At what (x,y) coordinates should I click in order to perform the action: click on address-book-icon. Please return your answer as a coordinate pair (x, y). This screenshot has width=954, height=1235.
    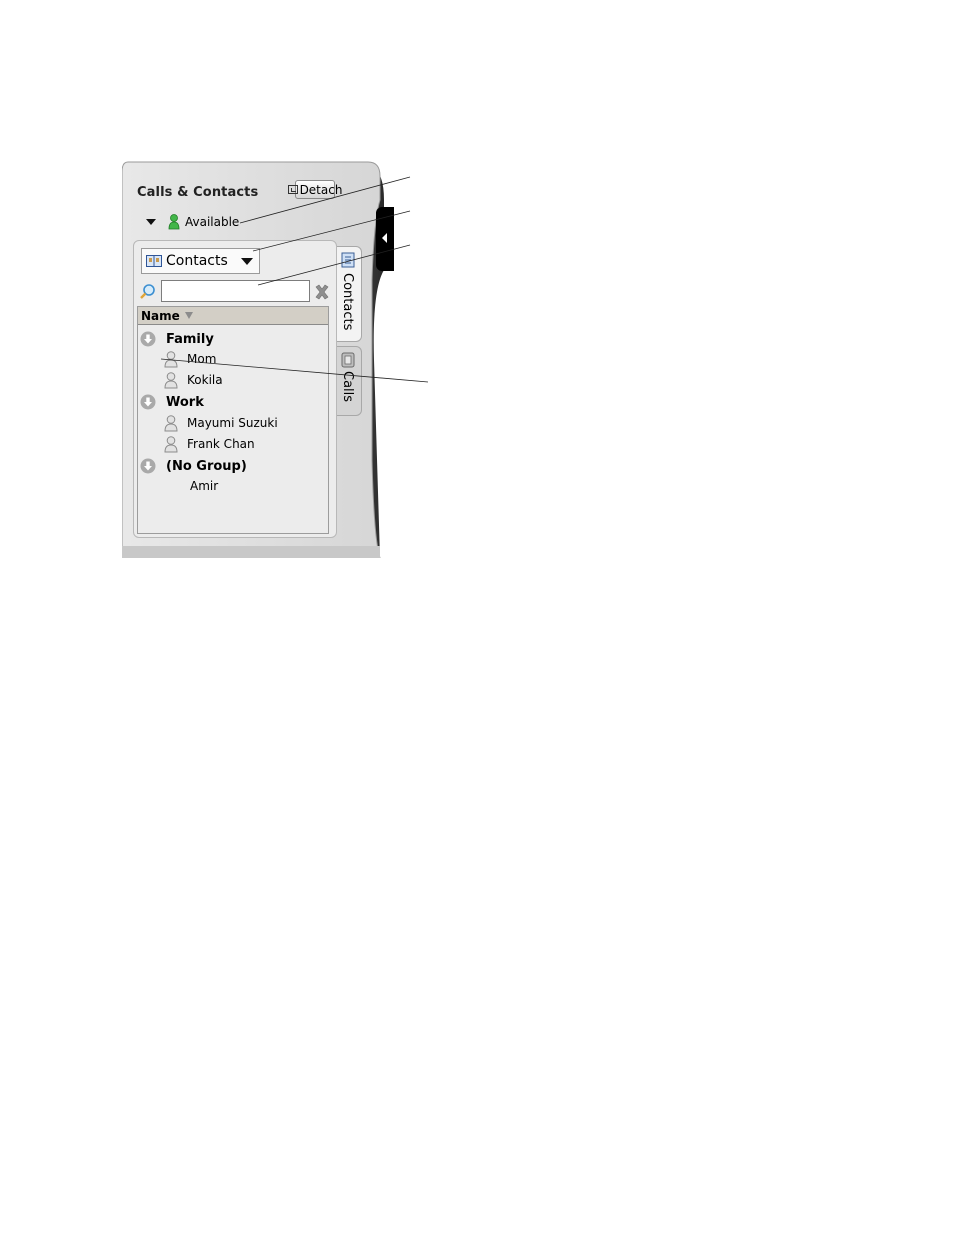
    Looking at the image, I should click on (348, 260).